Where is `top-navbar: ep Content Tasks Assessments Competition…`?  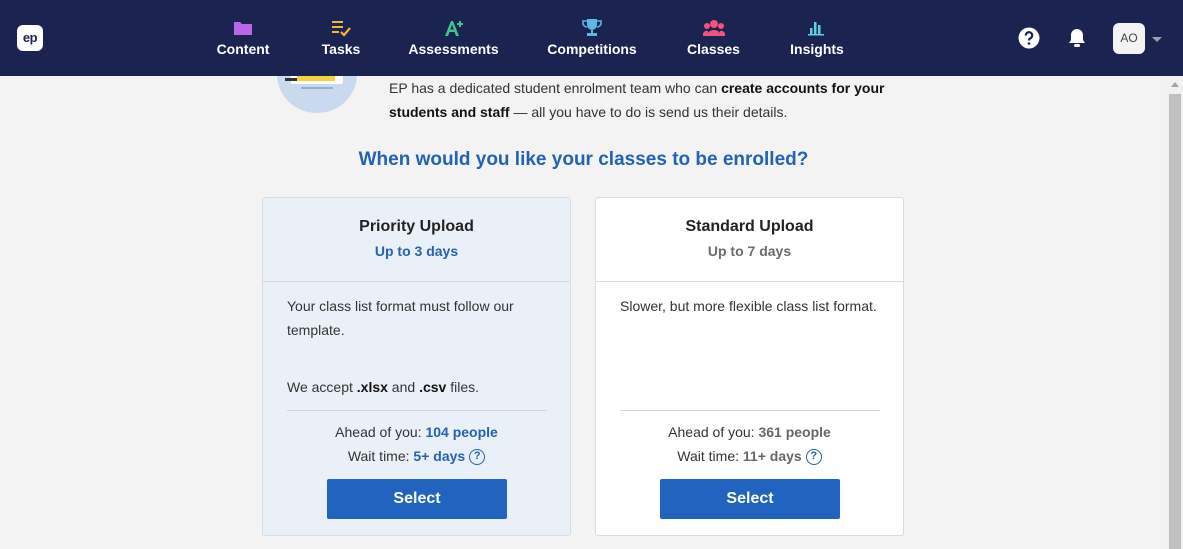
top-navbar: ep Content Tasks Assessments Competition… is located at coordinates (591, 38).